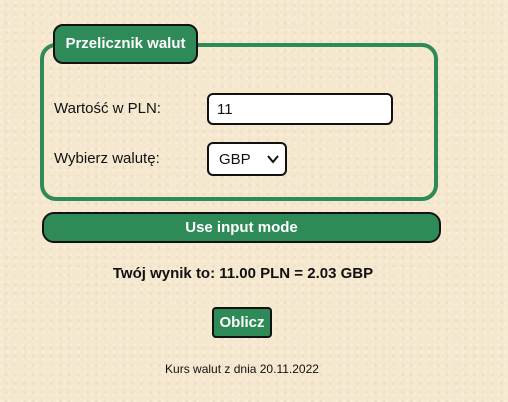 This screenshot has width=508, height=402. What do you see at coordinates (242, 369) in the screenshot?
I see `exchange-rate-date: Kurs walut z dnia 20.11.2022` at bounding box center [242, 369].